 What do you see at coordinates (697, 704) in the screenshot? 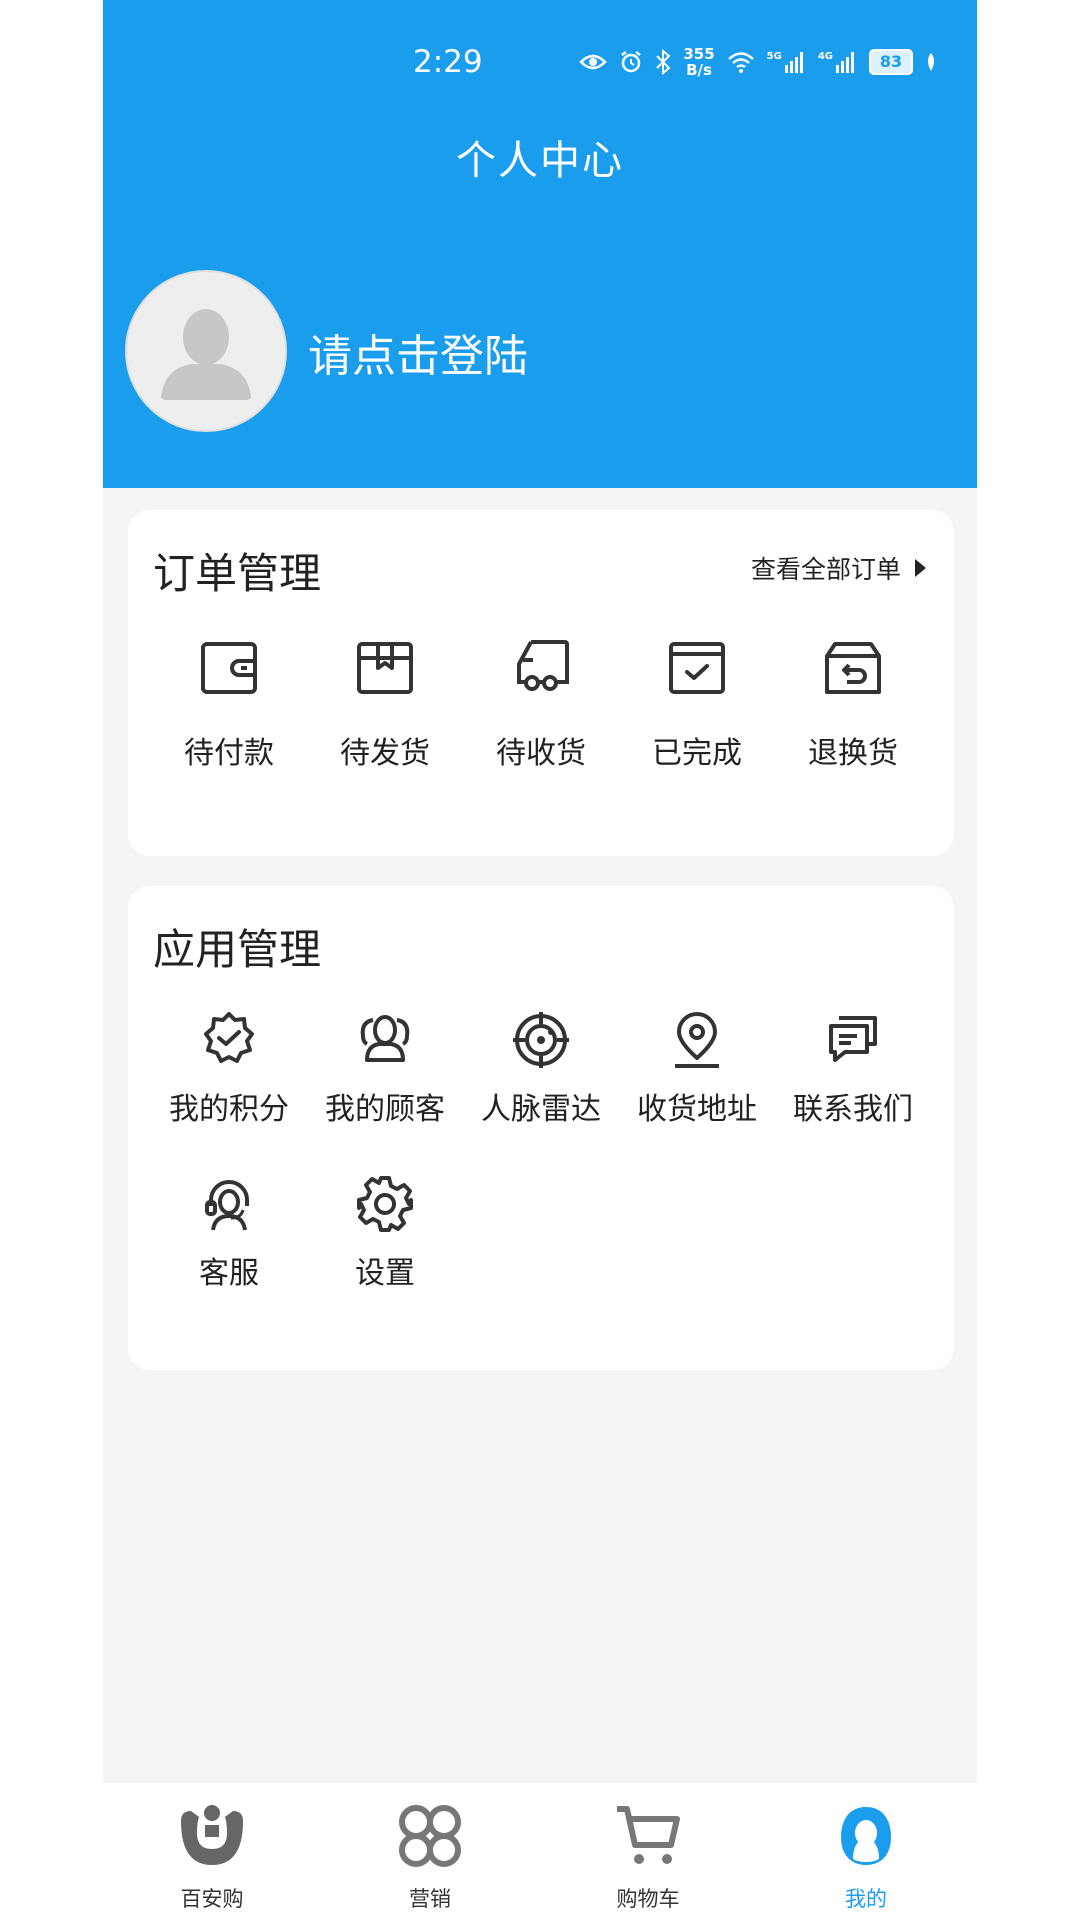
I see `order-completed: 已完成` at bounding box center [697, 704].